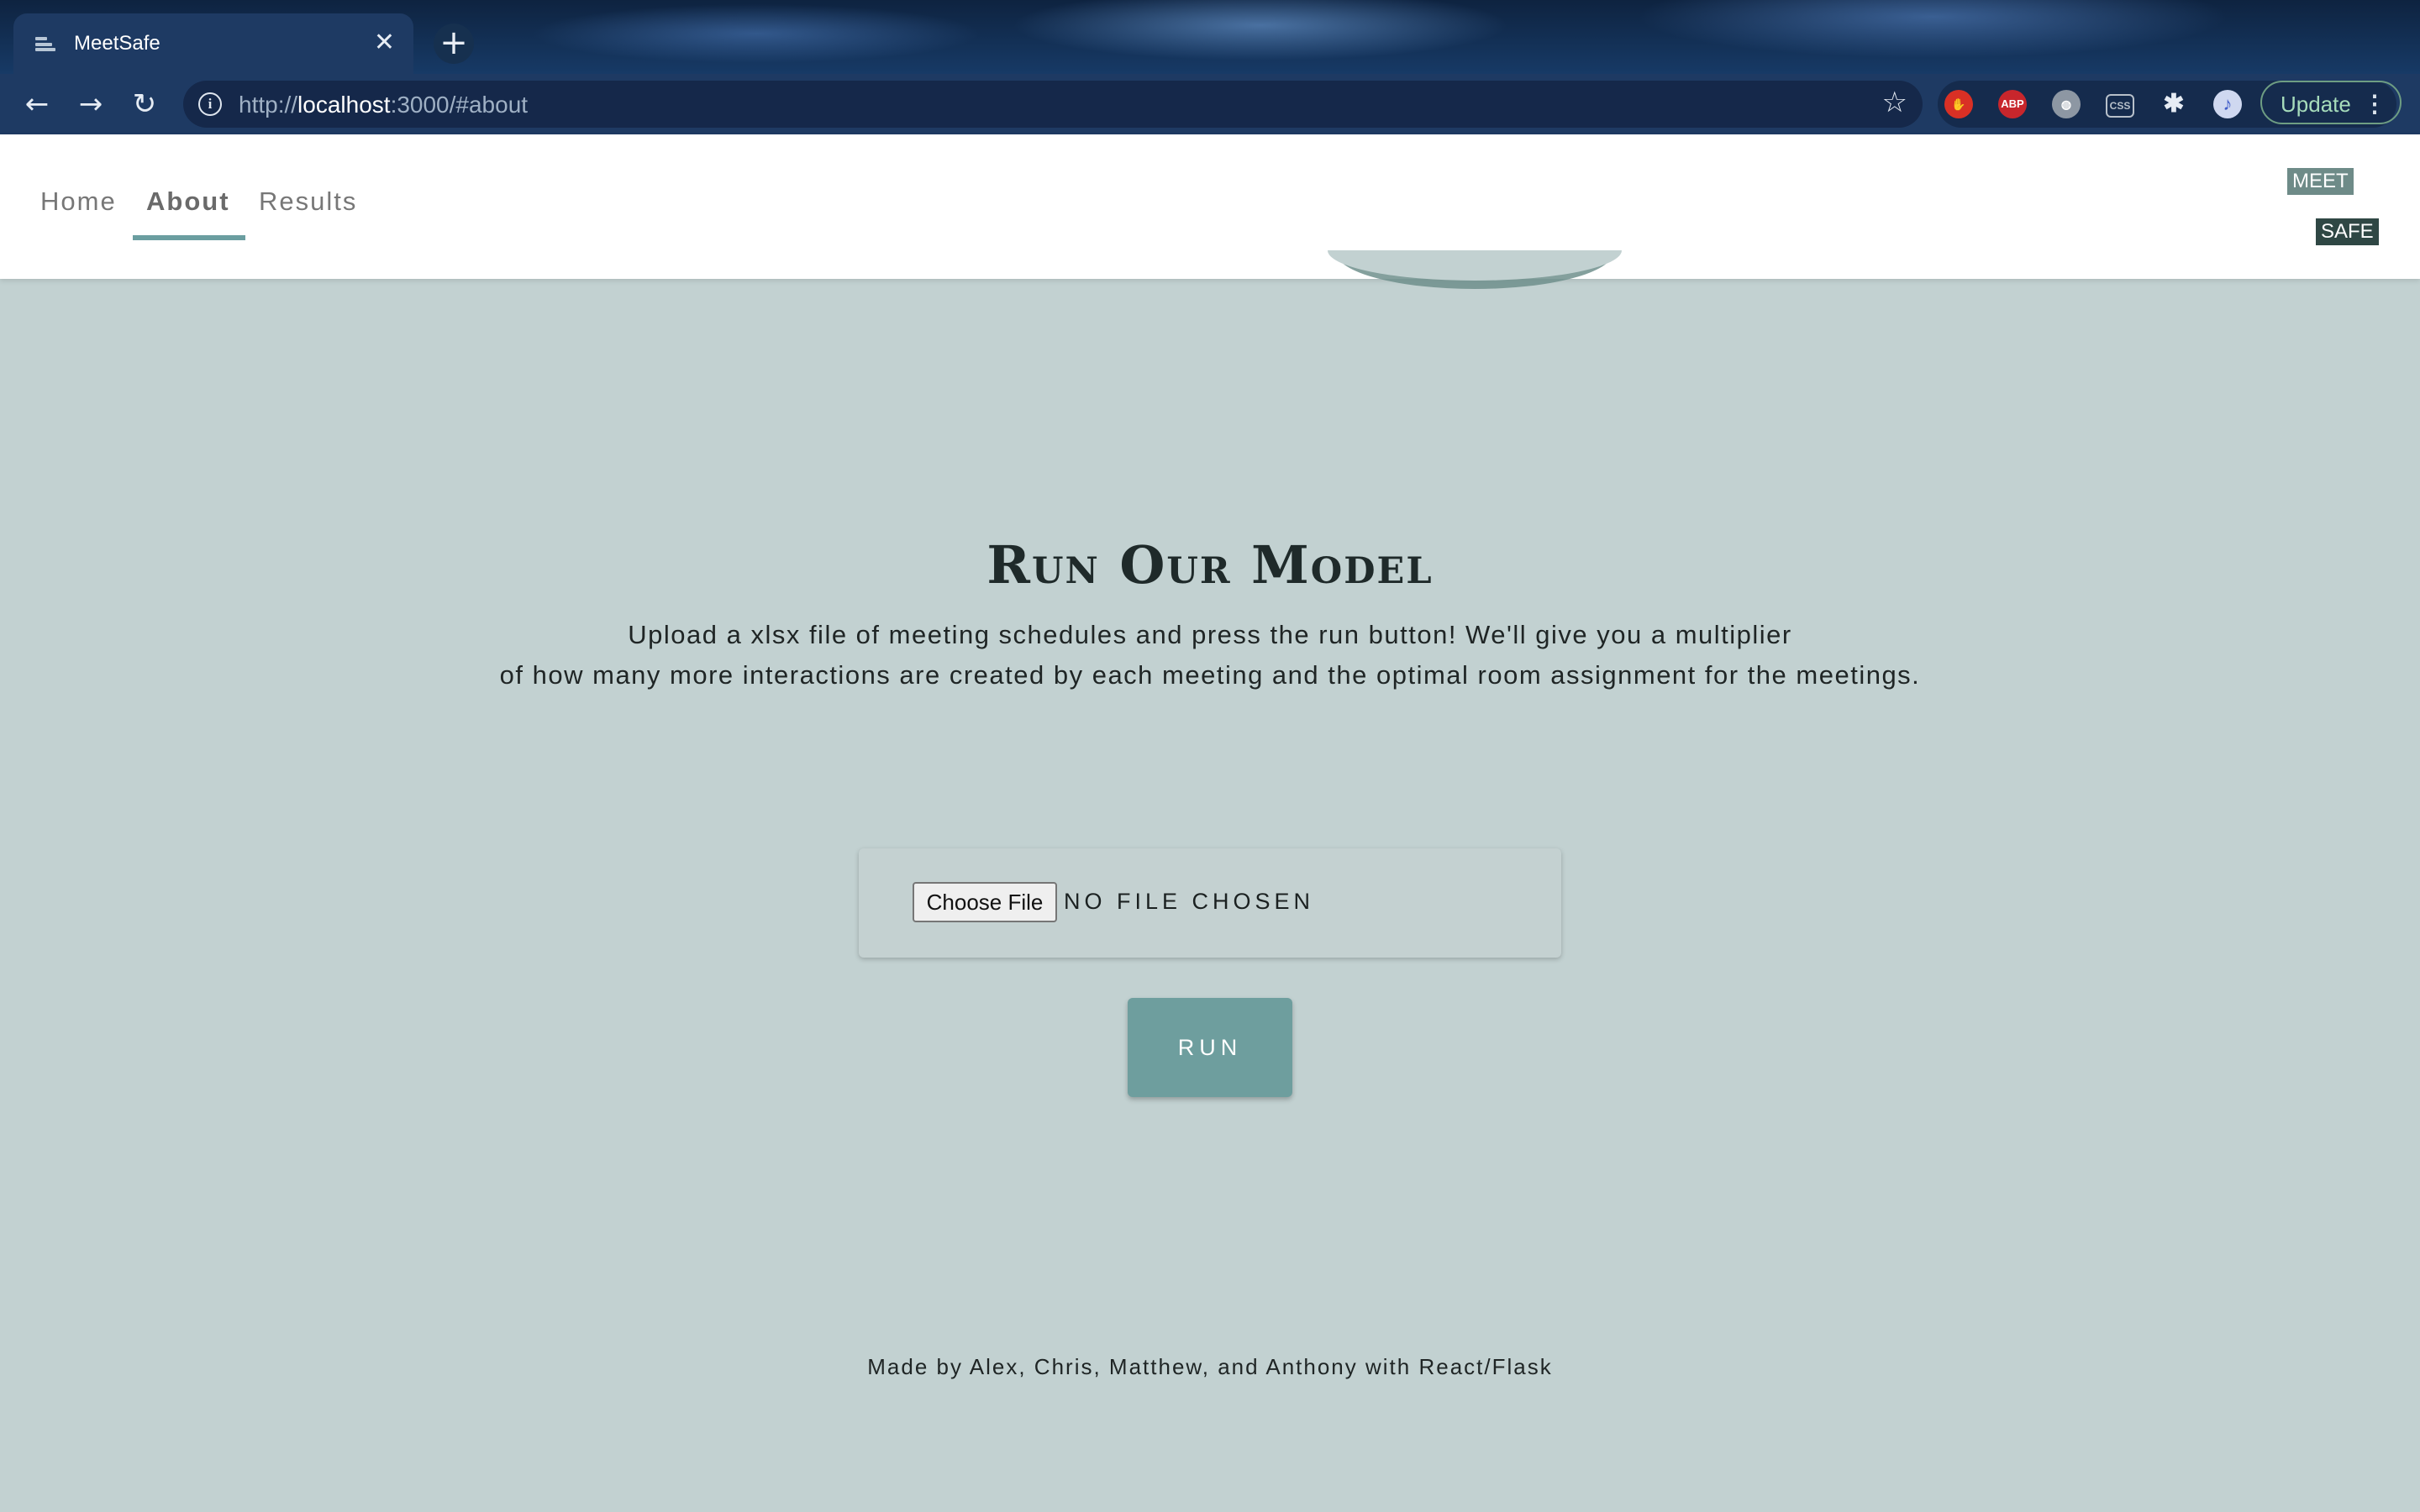 Image resolution: width=2420 pixels, height=1512 pixels. Describe the element at coordinates (78, 201) in the screenshot. I see `nav-home: Home` at that location.